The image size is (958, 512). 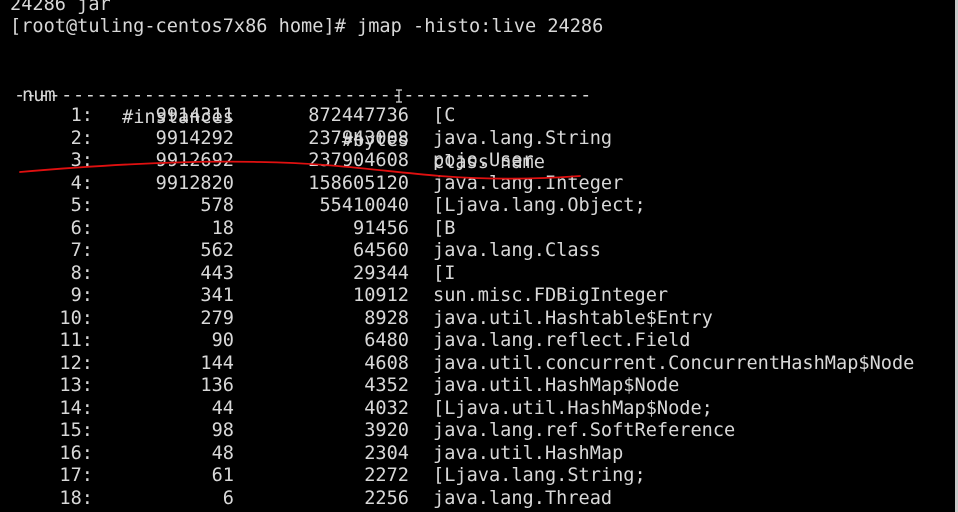 I want to click on row-class-name: [B, so click(x=444, y=228).